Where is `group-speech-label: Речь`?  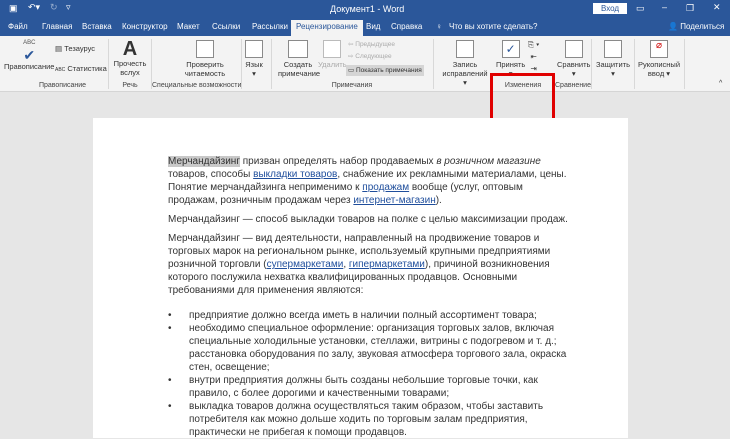 group-speech-label: Речь is located at coordinates (130, 85).